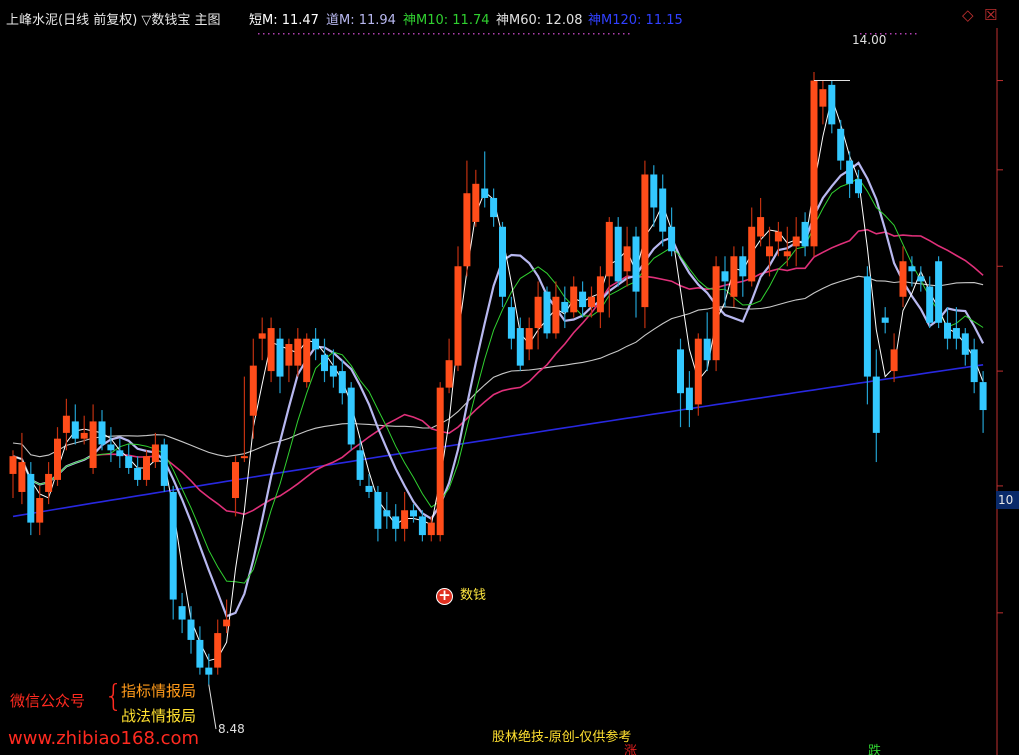 The height and width of the screenshot is (755, 1019). I want to click on legend-ma120: 神M120: 11.15, so click(635, 20).